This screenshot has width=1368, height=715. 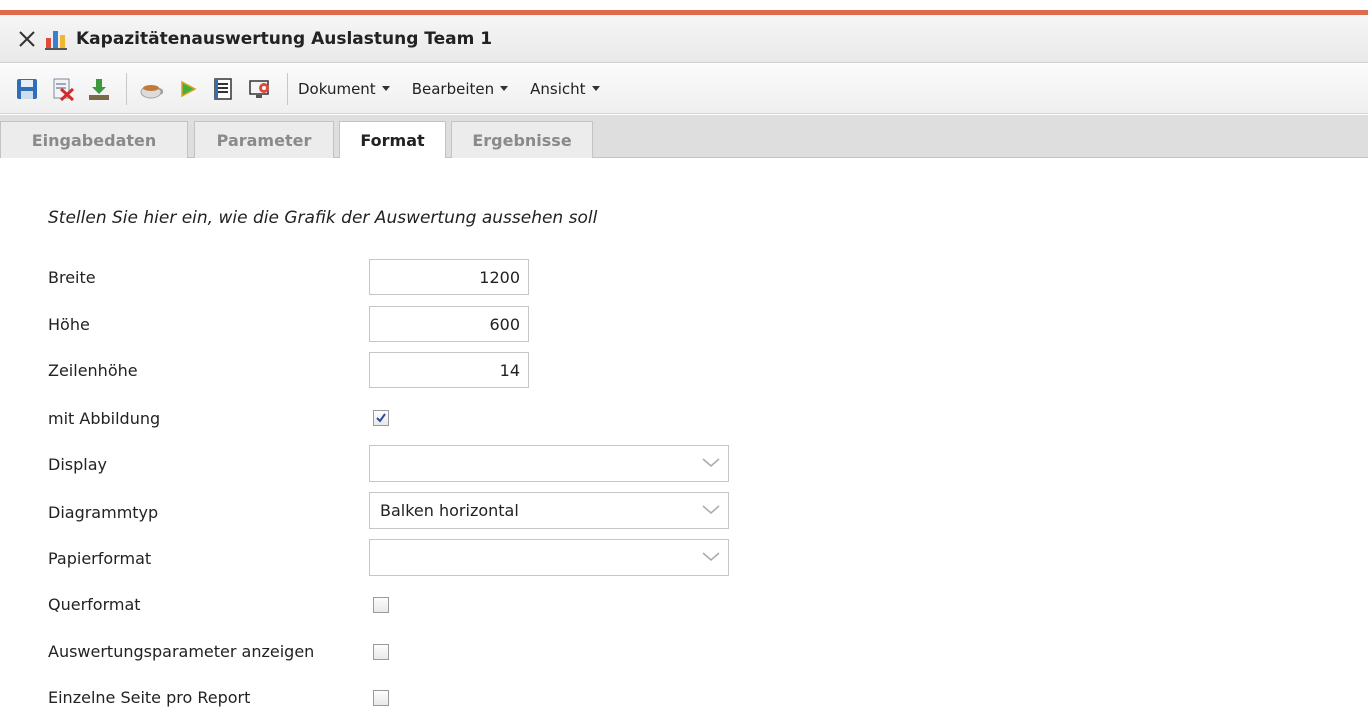 I want to click on tab-eingabedaten: Eingabedaten, so click(x=94, y=139).